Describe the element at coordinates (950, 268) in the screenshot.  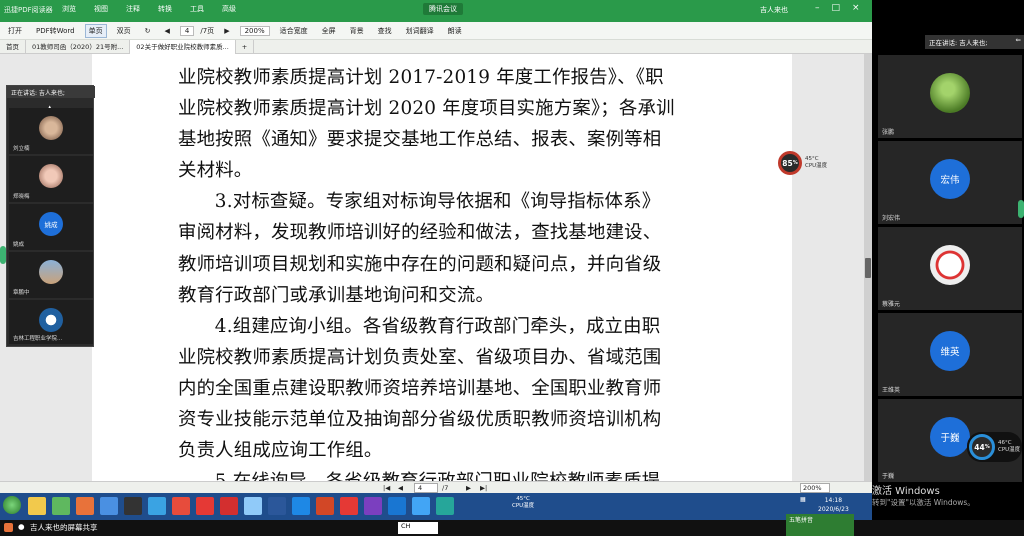
I see `participant-tile: 蔡雅元` at that location.